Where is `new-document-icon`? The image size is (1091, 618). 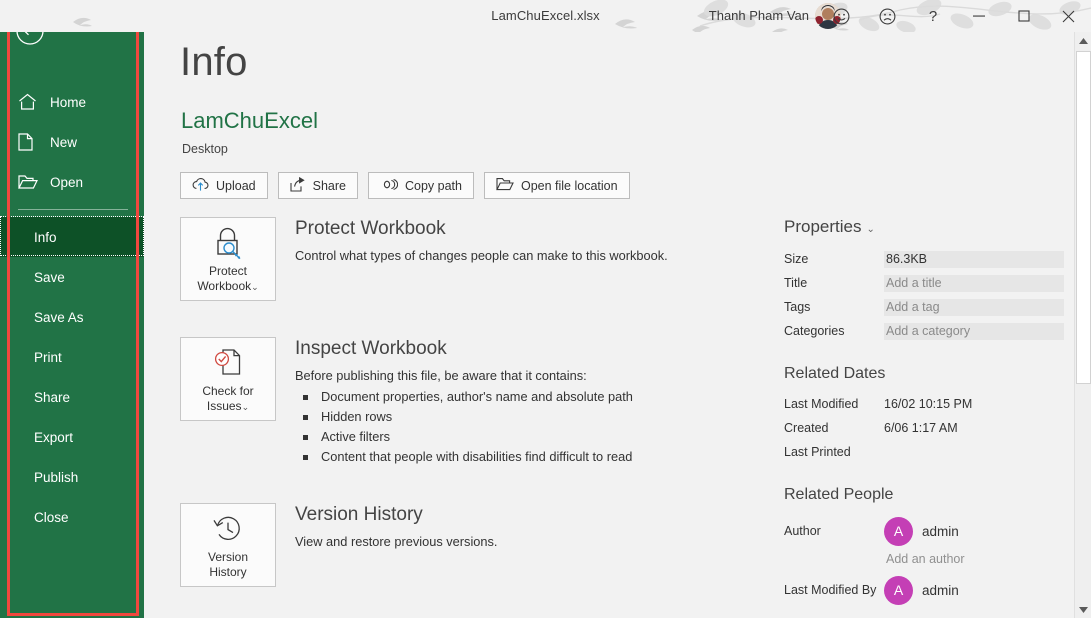 new-document-icon is located at coordinates (29, 142).